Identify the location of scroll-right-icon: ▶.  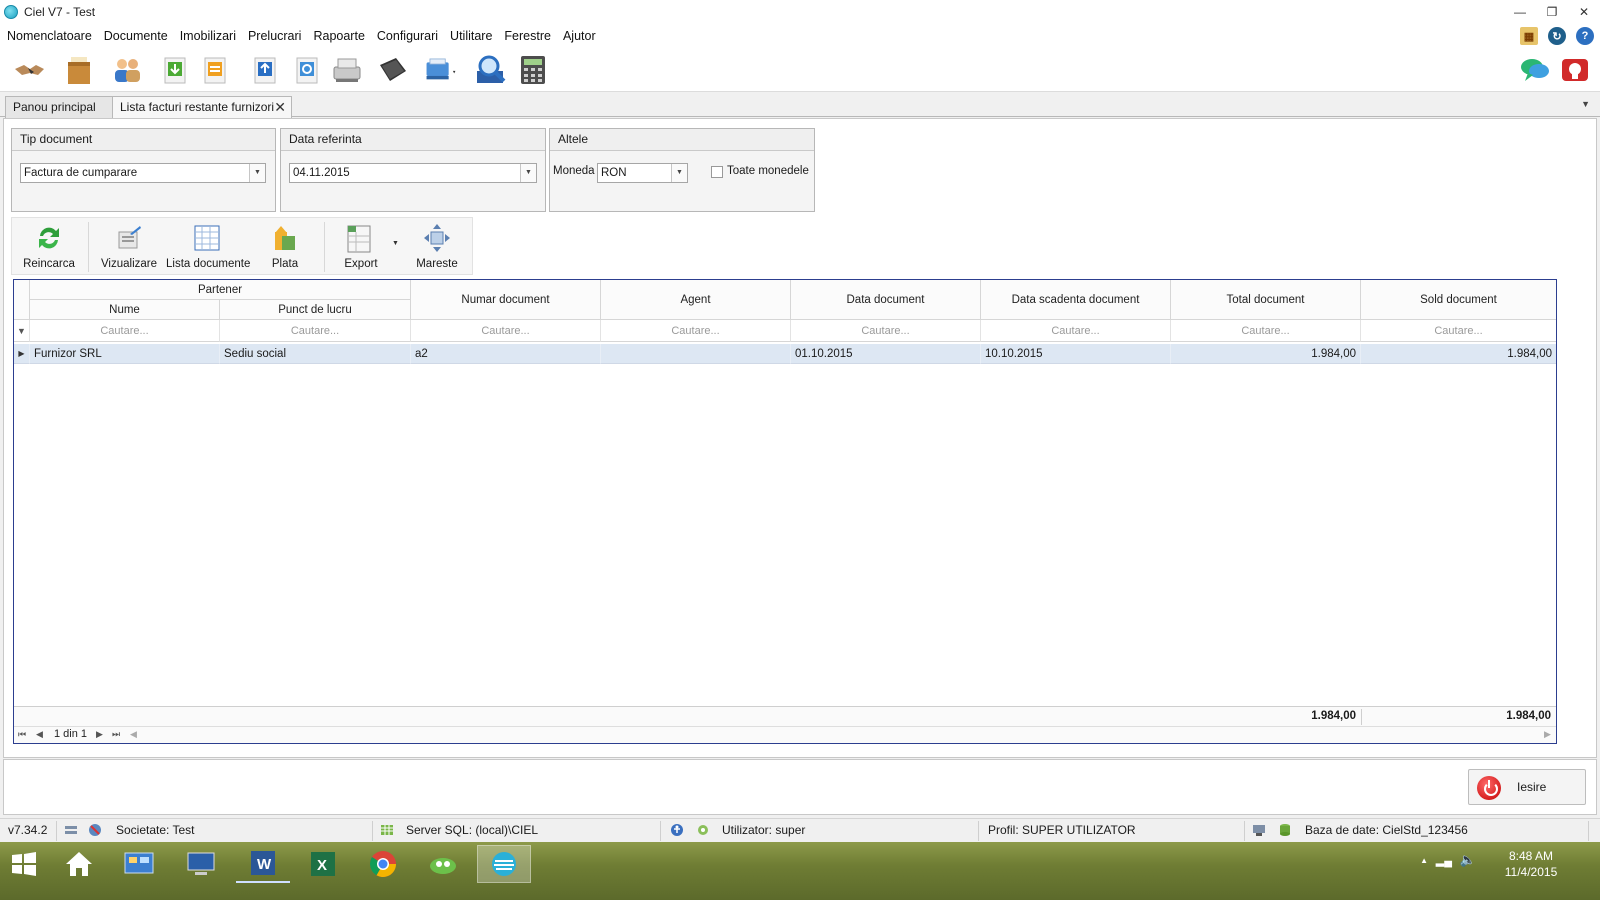
(1547, 734).